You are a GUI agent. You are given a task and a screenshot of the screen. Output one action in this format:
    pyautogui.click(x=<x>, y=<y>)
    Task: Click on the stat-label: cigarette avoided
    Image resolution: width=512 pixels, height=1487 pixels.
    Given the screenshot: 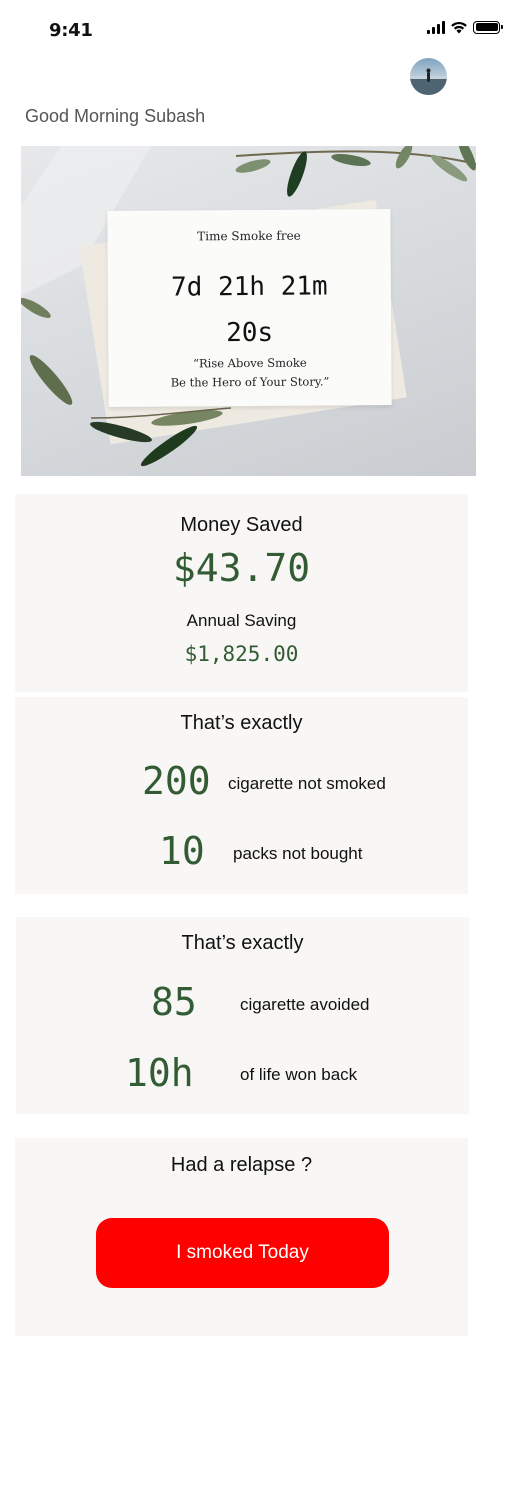 What is the action you would take?
    pyautogui.click(x=305, y=1004)
    